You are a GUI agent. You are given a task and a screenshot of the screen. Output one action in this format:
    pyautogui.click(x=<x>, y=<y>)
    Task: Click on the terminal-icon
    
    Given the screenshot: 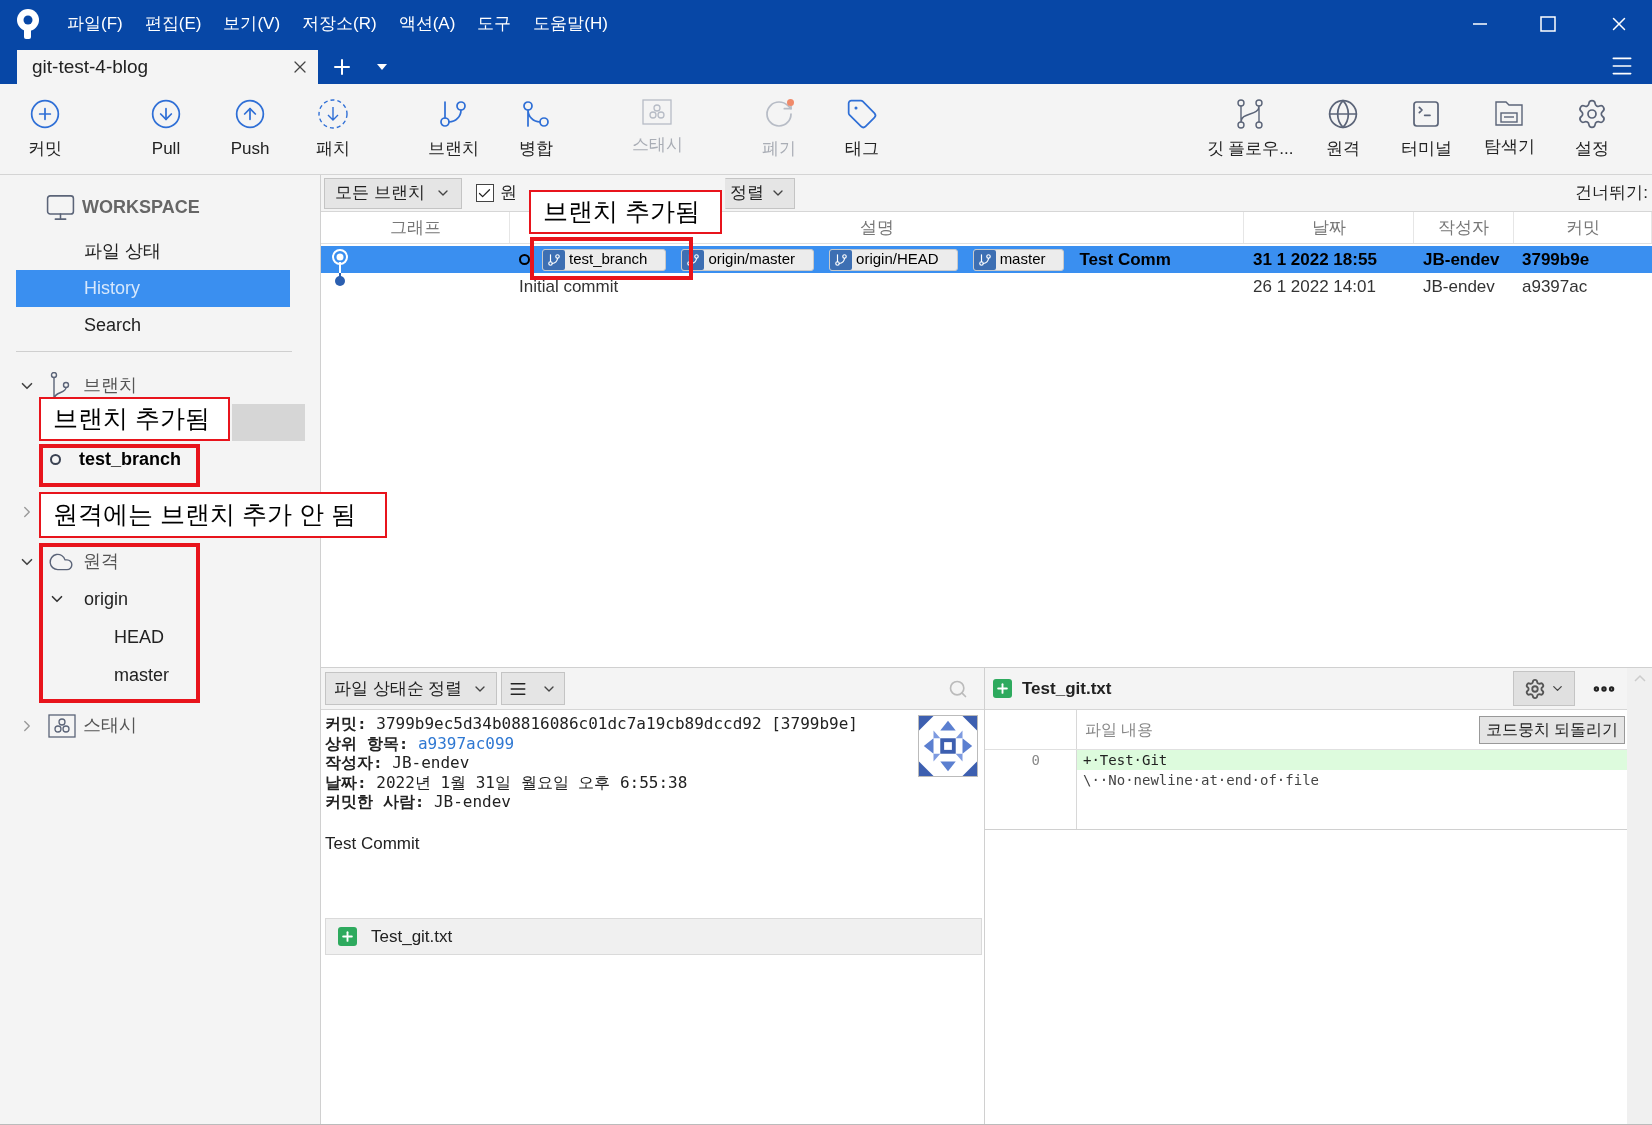 What is the action you would take?
    pyautogui.click(x=1426, y=114)
    